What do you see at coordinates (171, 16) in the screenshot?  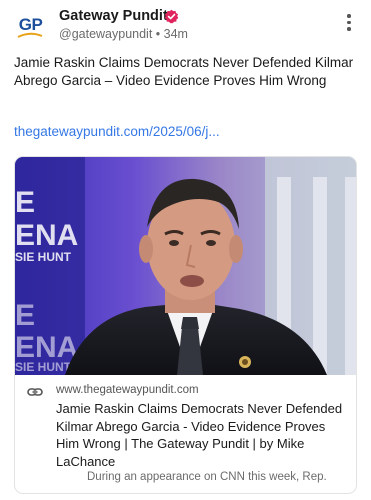 I see `verified-badge-icon` at bounding box center [171, 16].